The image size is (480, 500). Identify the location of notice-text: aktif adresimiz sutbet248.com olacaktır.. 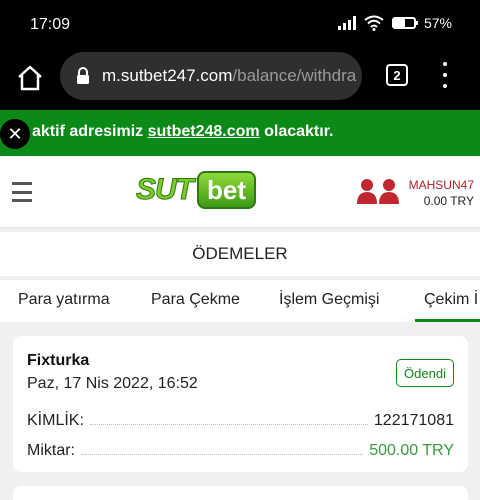
(182, 132).